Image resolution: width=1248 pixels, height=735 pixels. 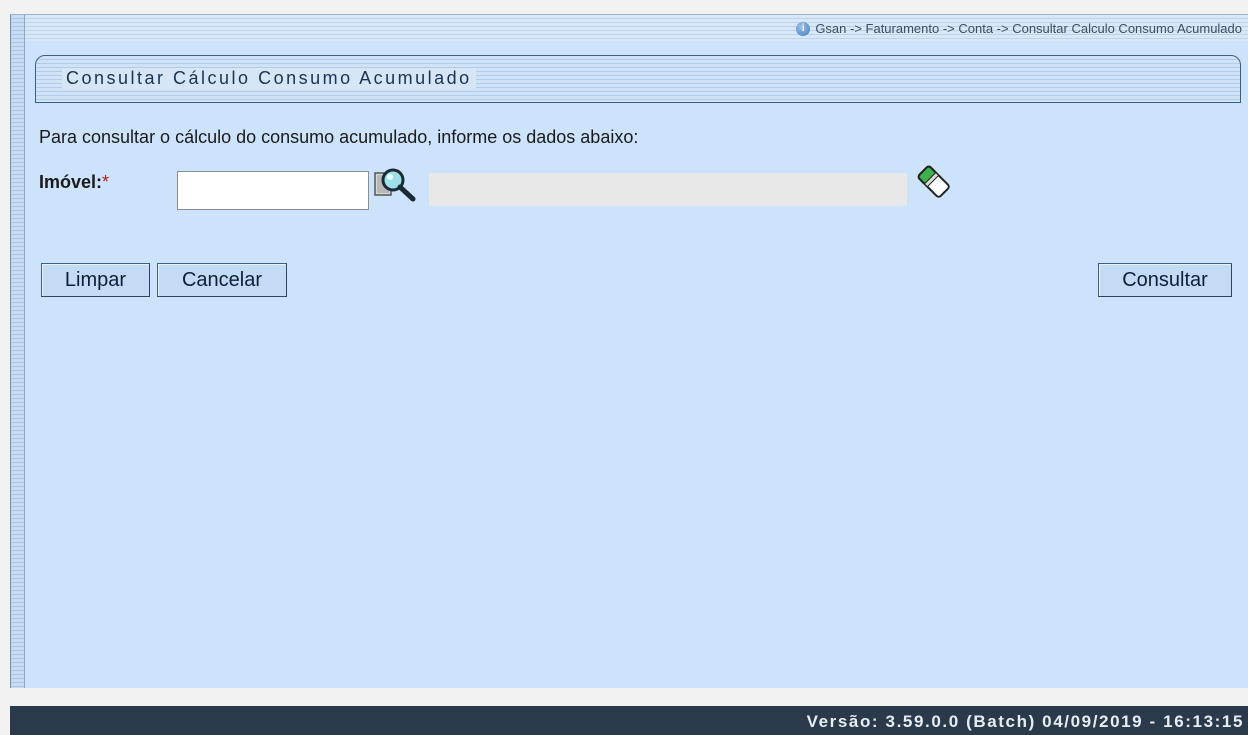 I want to click on imovel-input, so click(x=273, y=190).